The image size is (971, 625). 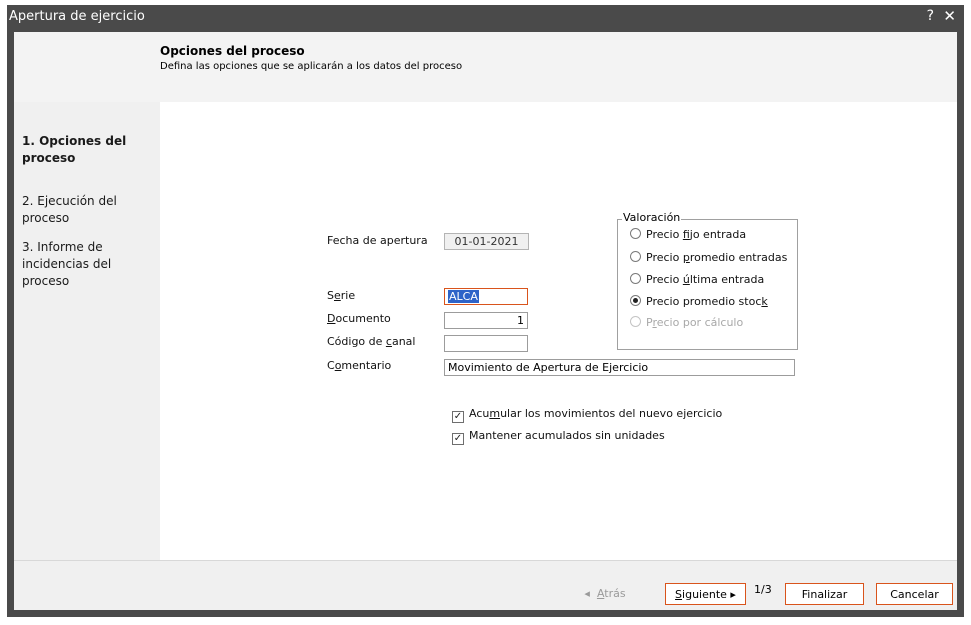 What do you see at coordinates (232, 51) in the screenshot?
I see `step-title: Opciones del proceso` at bounding box center [232, 51].